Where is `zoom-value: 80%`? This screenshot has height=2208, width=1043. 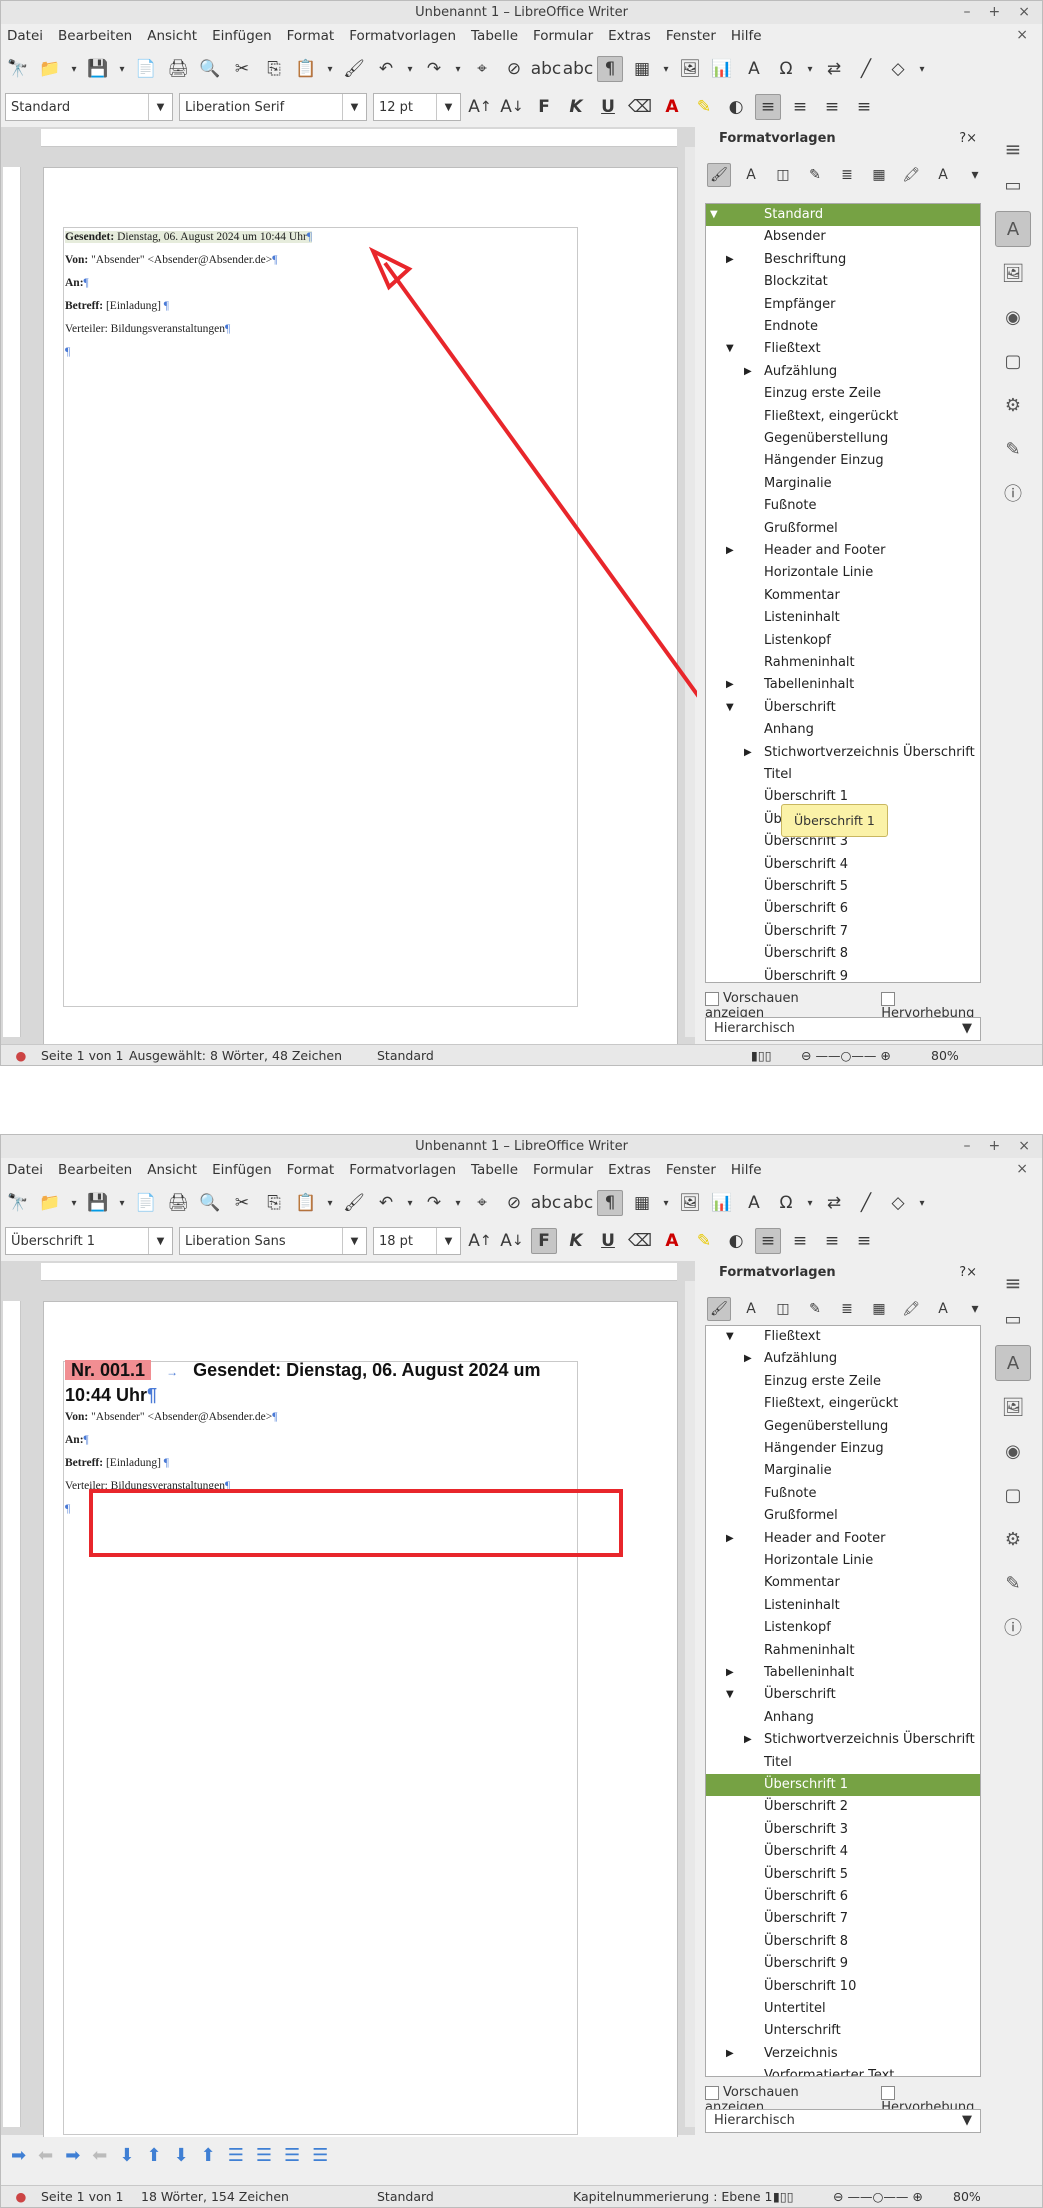 zoom-value: 80% is located at coordinates (945, 1055).